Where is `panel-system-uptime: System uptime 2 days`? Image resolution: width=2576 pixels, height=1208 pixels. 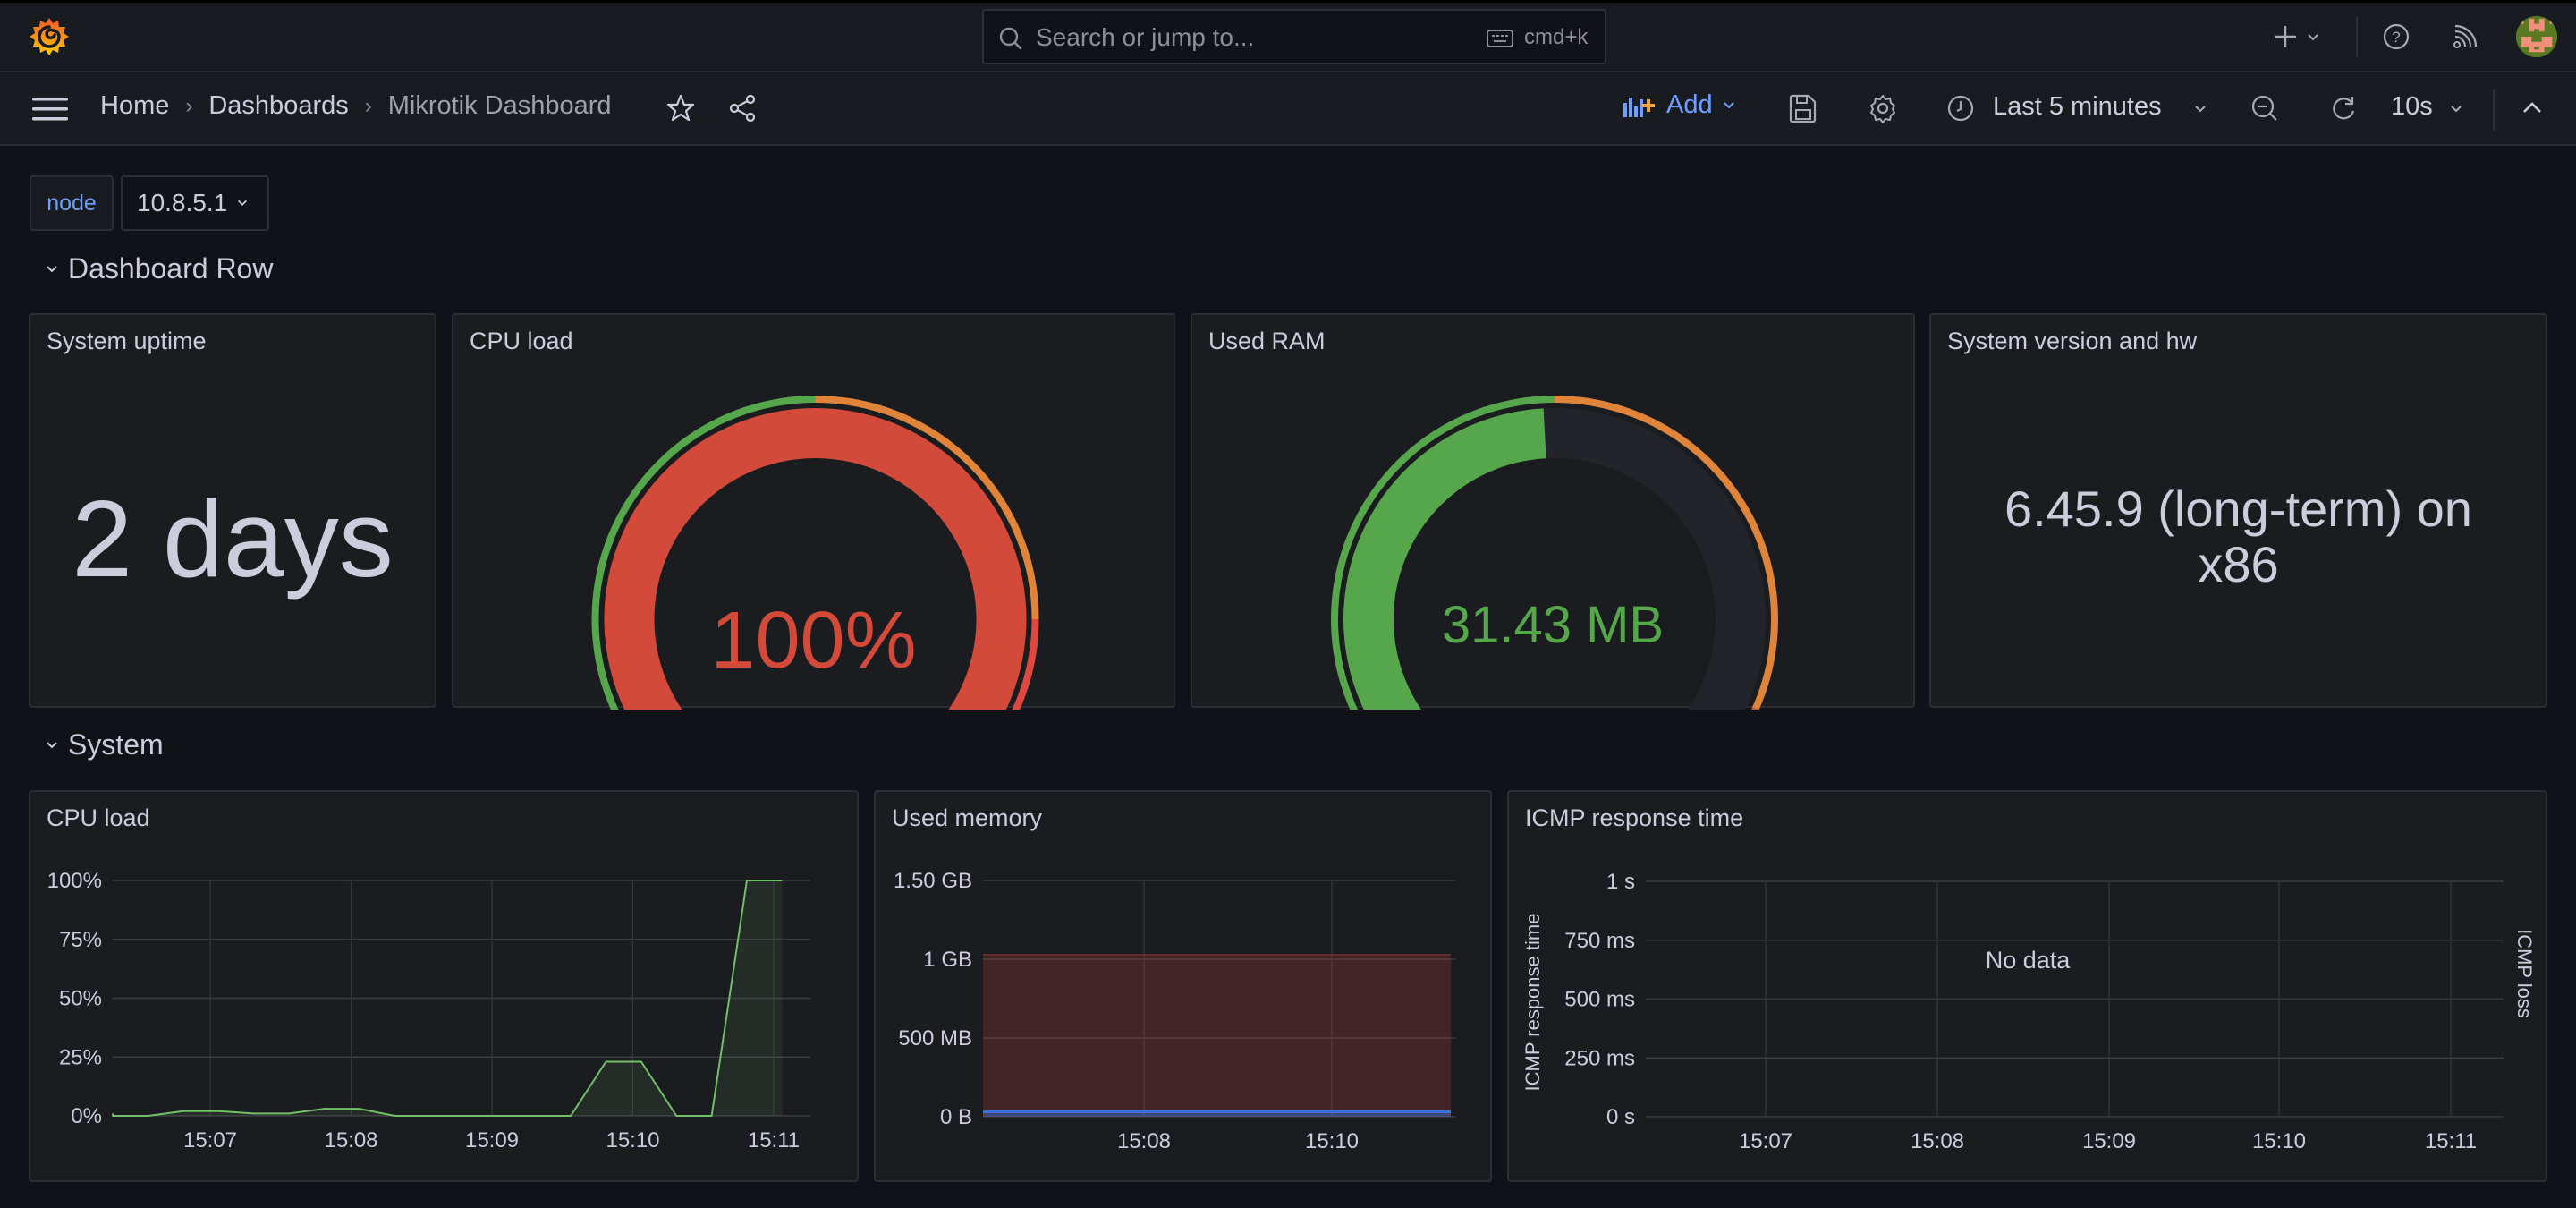
panel-system-uptime: System uptime 2 days is located at coordinates (232, 511).